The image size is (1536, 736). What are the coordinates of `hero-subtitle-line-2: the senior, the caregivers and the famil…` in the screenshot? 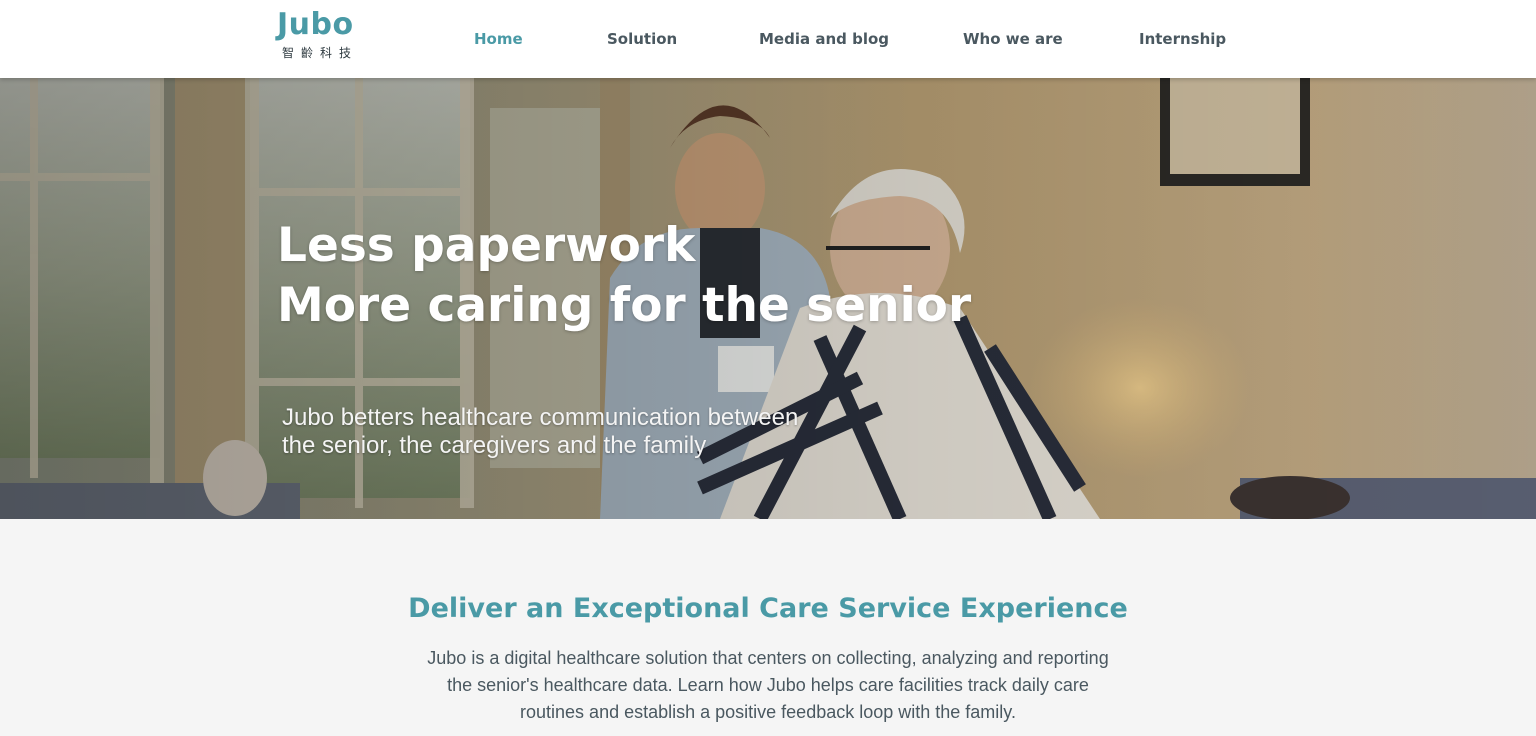 It's located at (494, 445).